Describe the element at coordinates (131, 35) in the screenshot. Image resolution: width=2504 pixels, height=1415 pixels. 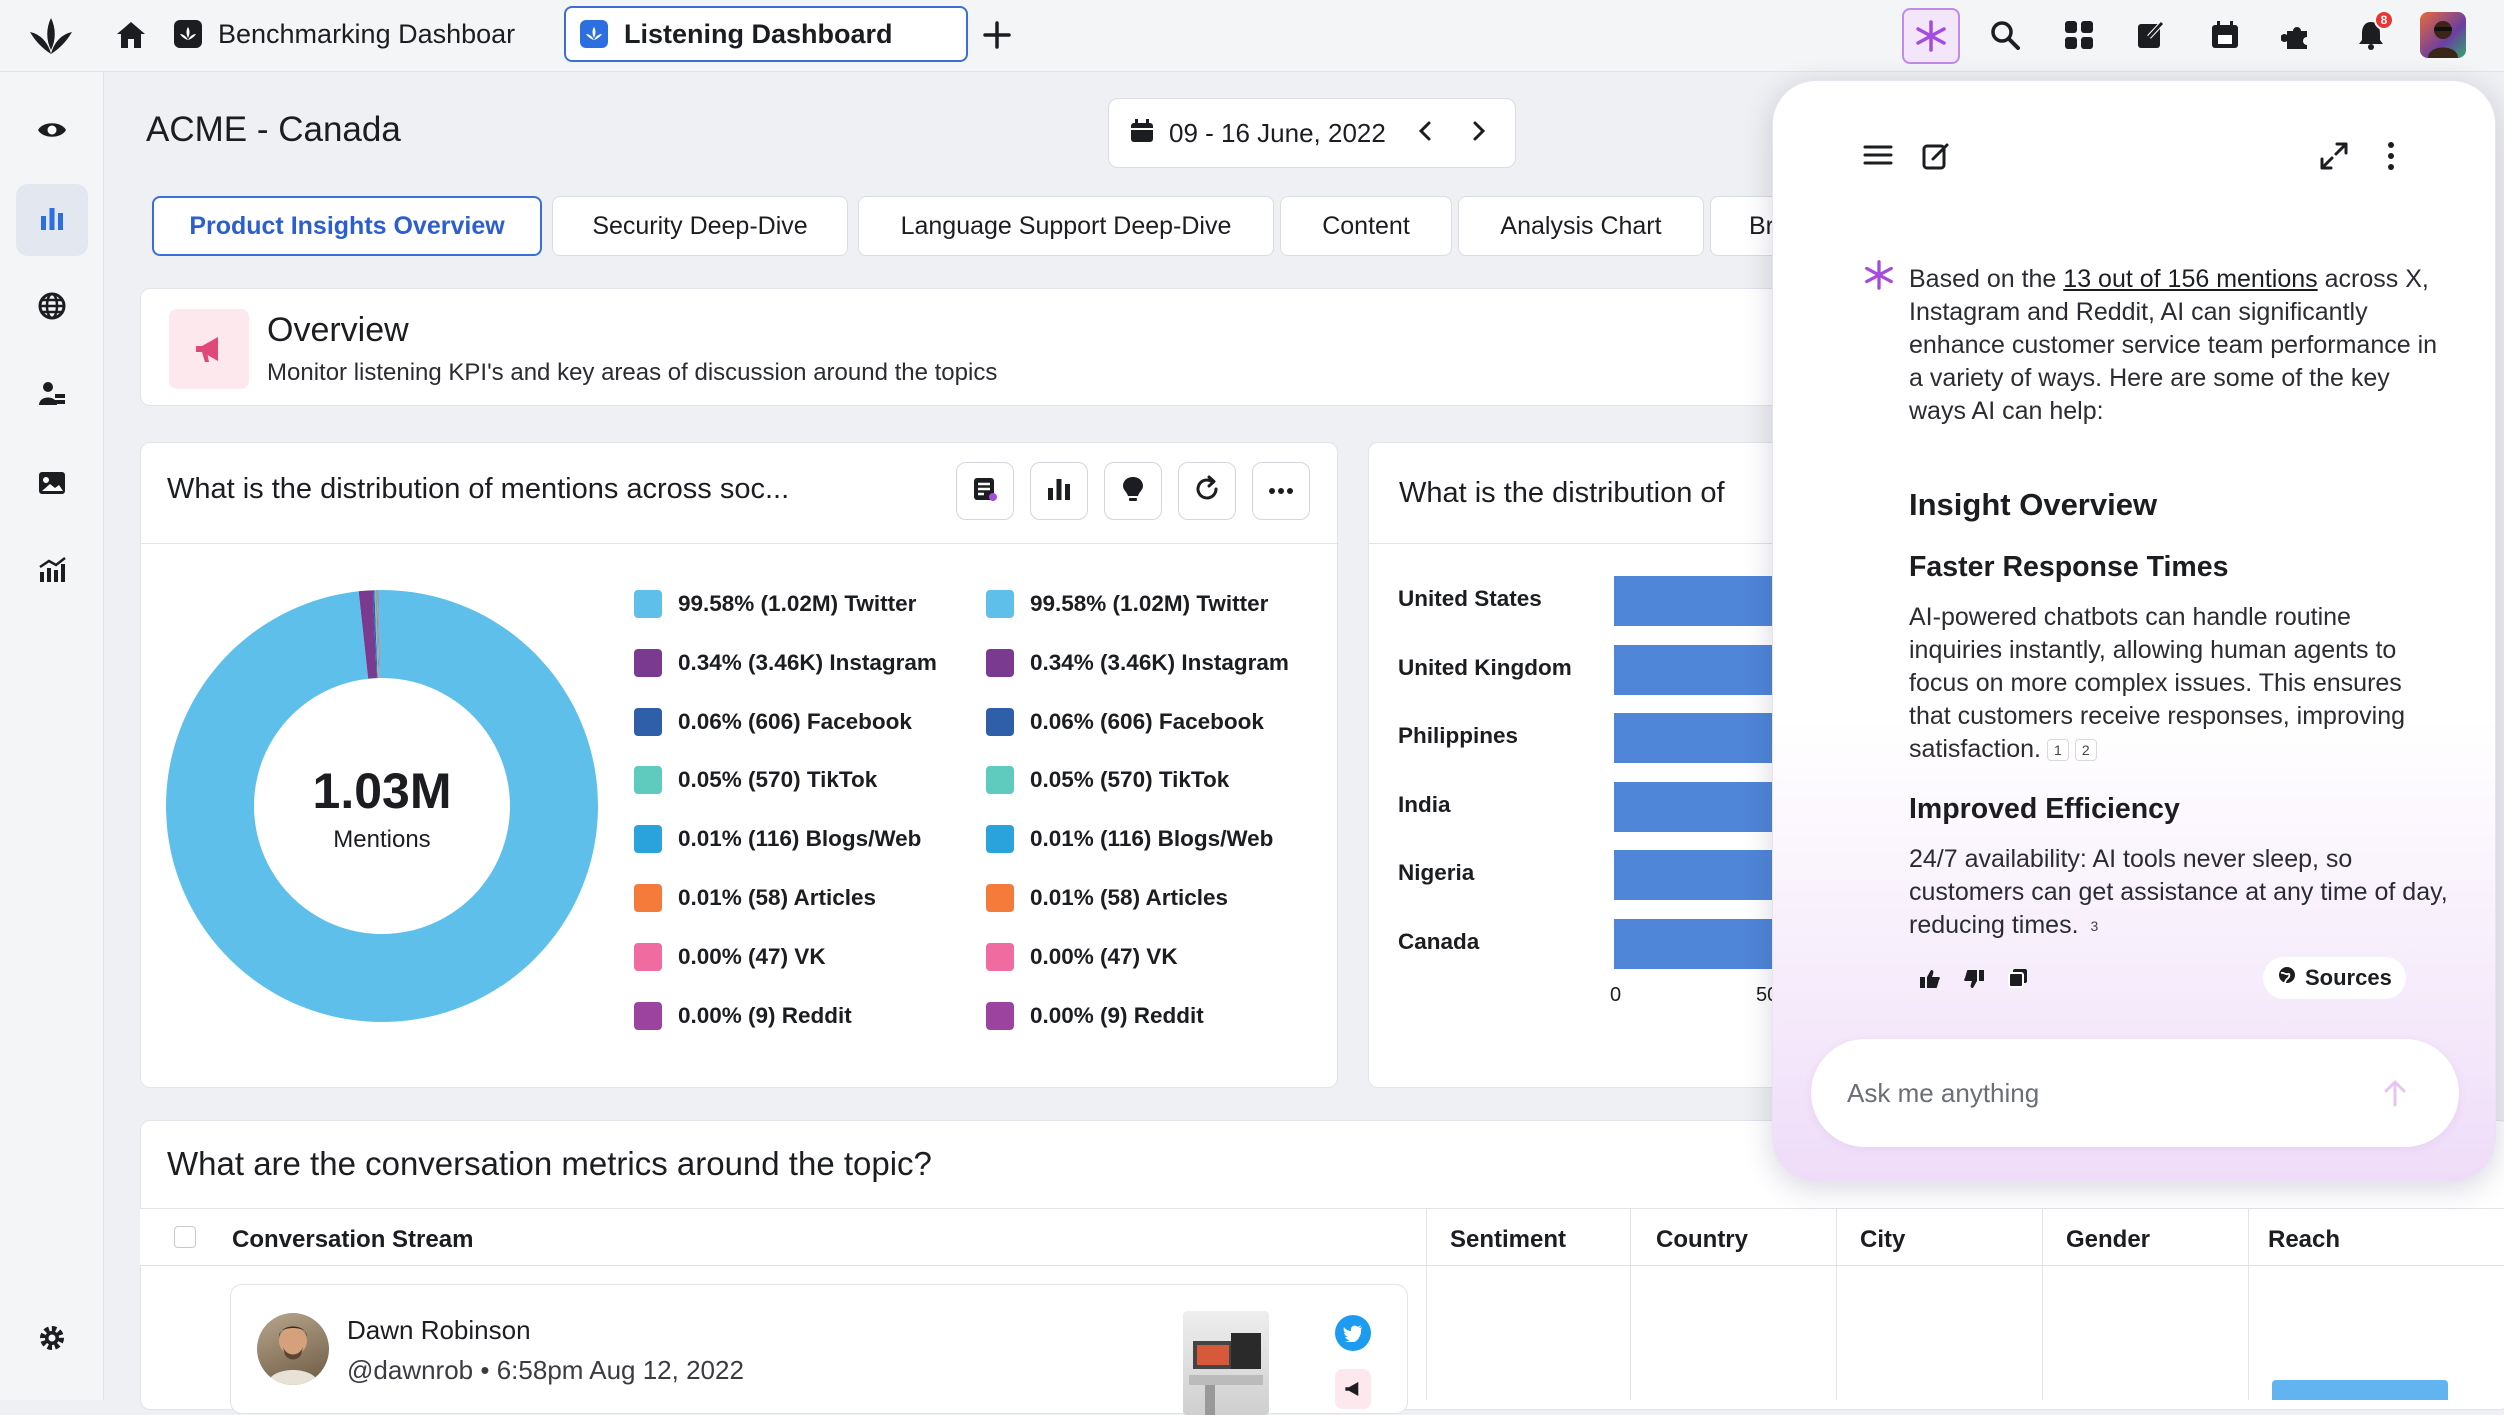
I see `home-icon` at that location.